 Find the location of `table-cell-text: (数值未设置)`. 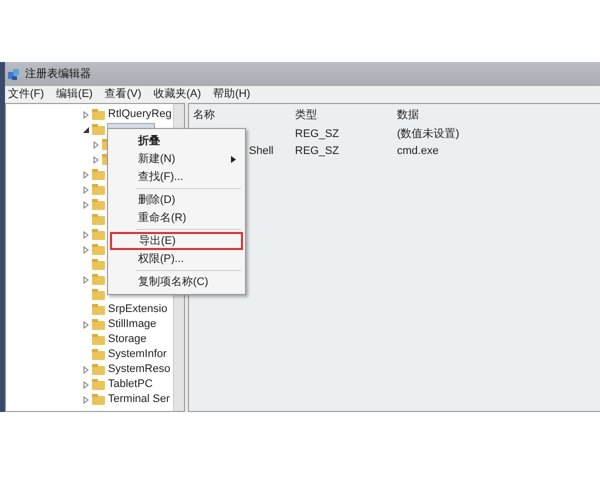

table-cell-text: (数值未设置) is located at coordinates (428, 134).